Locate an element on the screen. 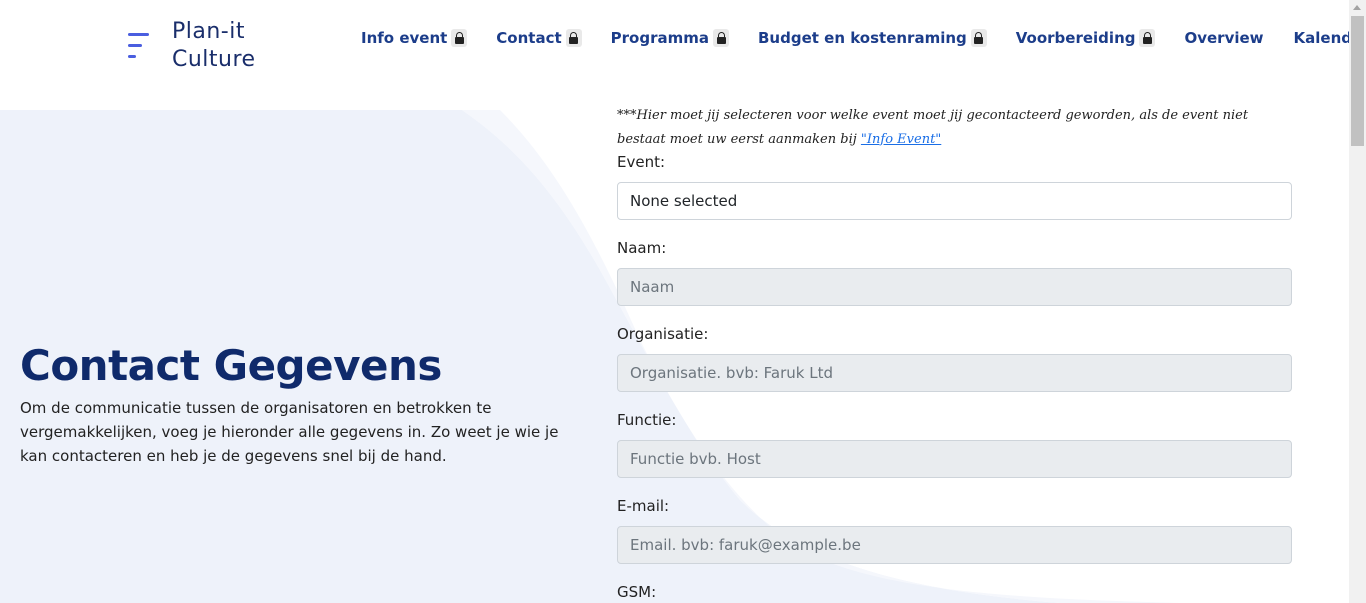 This screenshot has height=603, width=1366. event-group: Event: None selected is located at coordinates (954, 185).